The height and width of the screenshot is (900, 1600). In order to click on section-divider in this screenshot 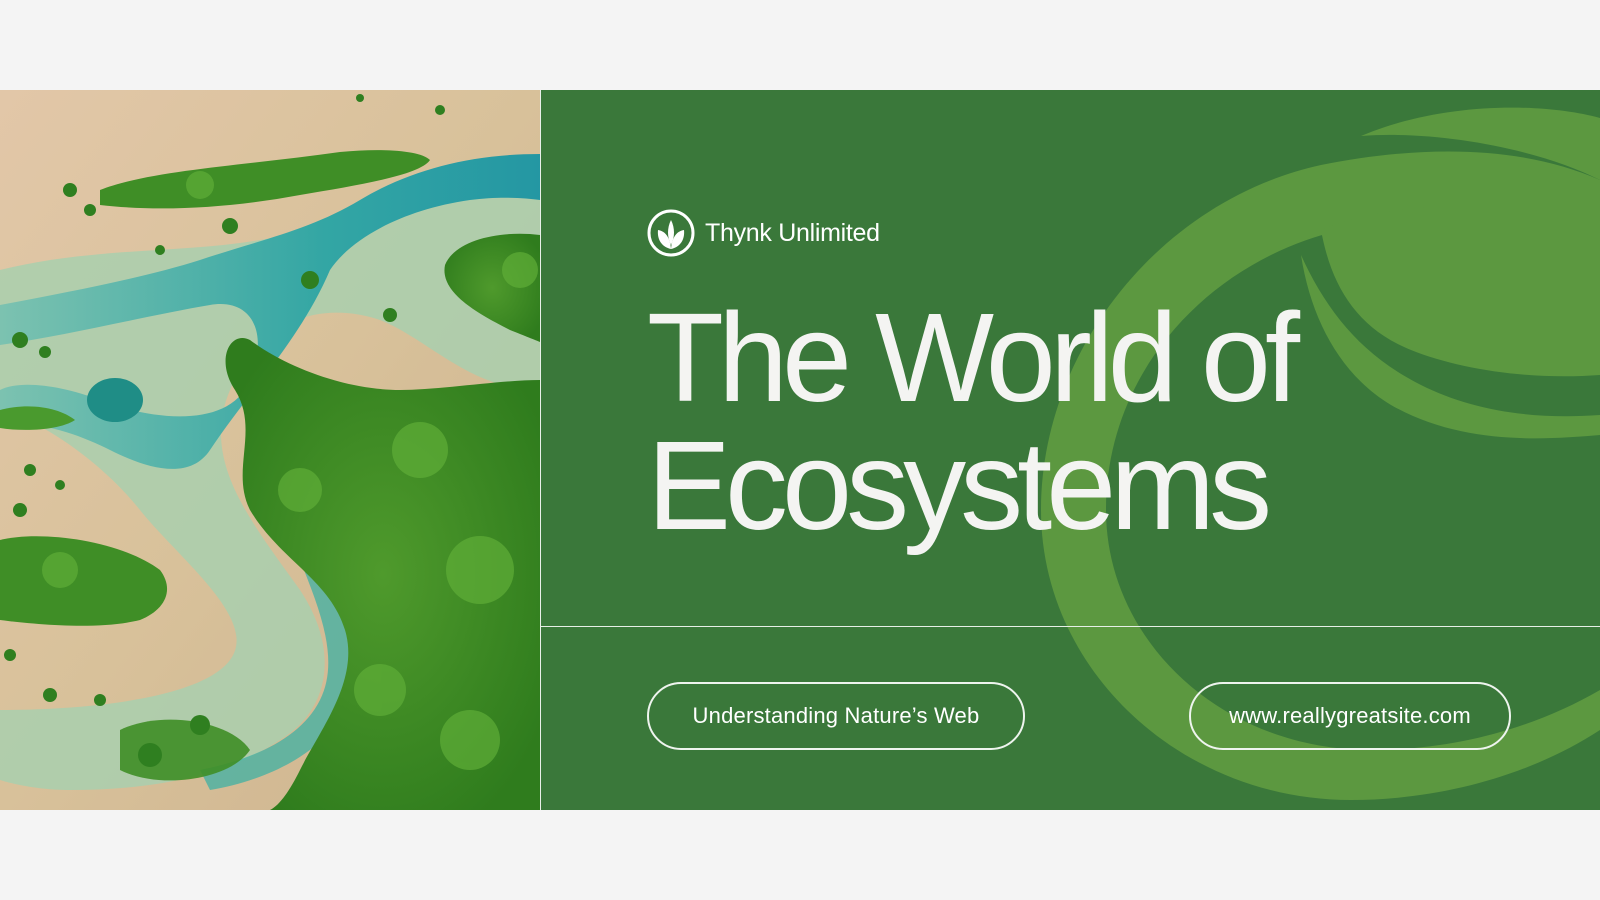, I will do `click(1070, 626)`.